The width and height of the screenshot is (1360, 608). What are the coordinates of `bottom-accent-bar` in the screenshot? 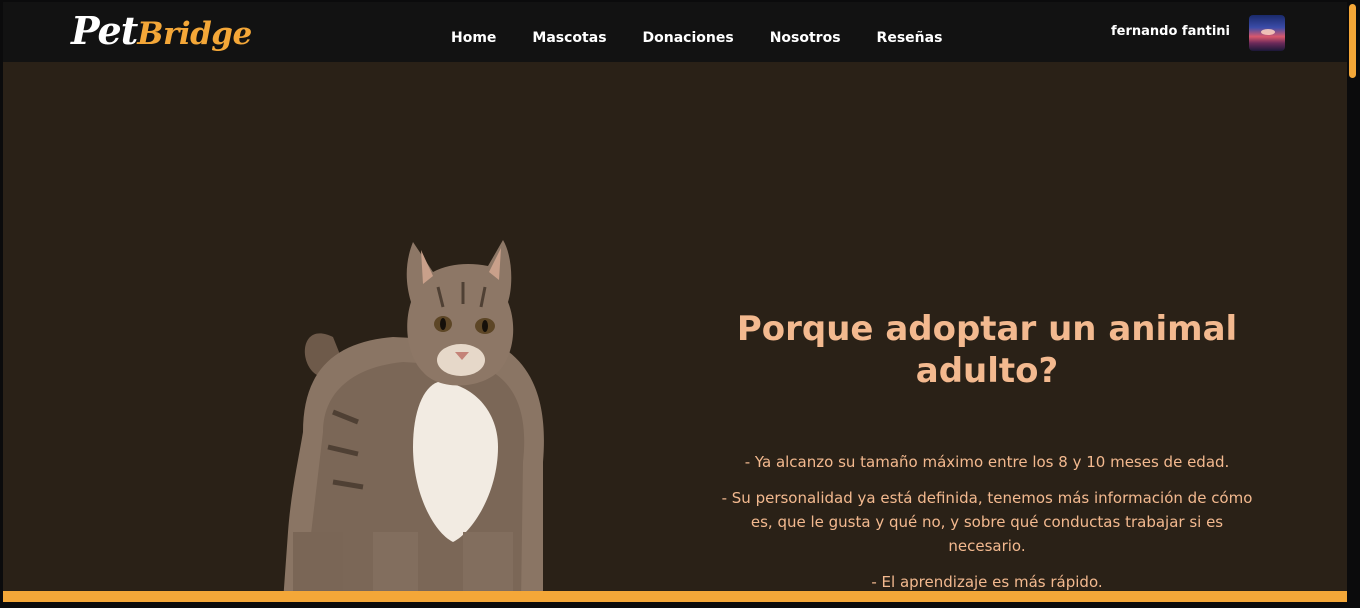 It's located at (675, 596).